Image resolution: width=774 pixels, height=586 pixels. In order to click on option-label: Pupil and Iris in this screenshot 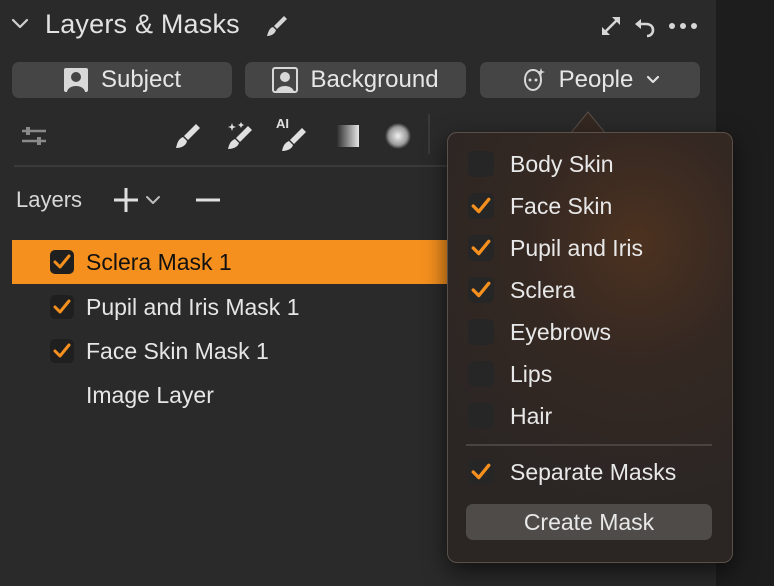, I will do `click(576, 247)`.